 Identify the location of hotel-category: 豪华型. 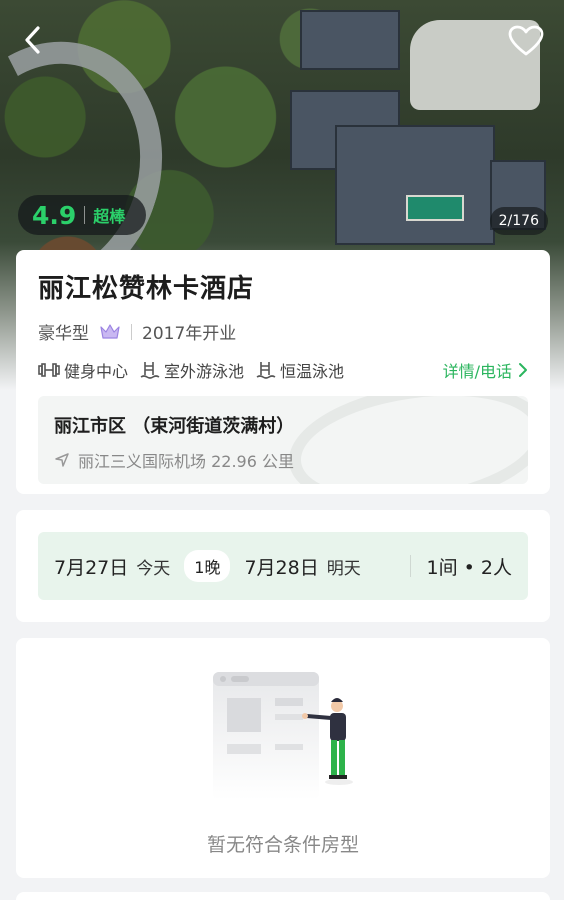
(63, 334).